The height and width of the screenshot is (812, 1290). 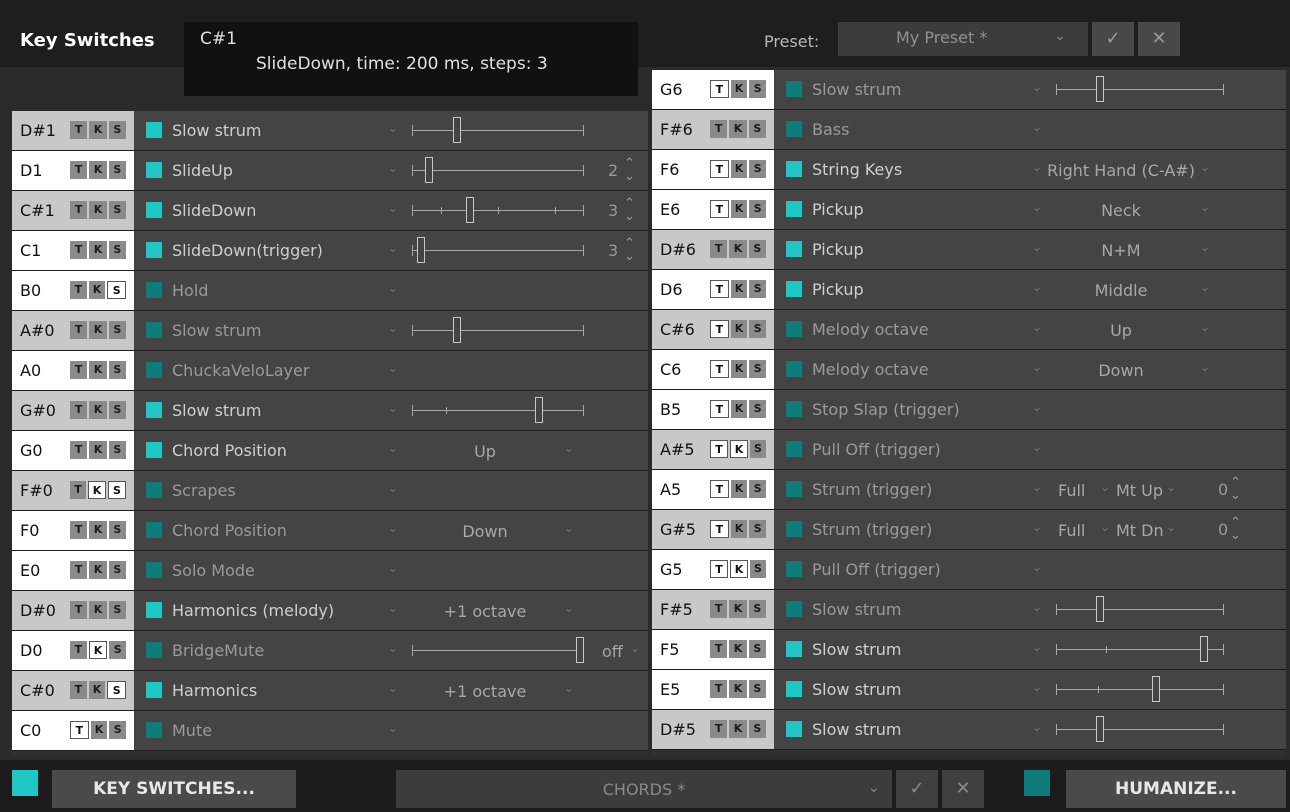 What do you see at coordinates (485, 451) in the screenshot?
I see `option-select: Up` at bounding box center [485, 451].